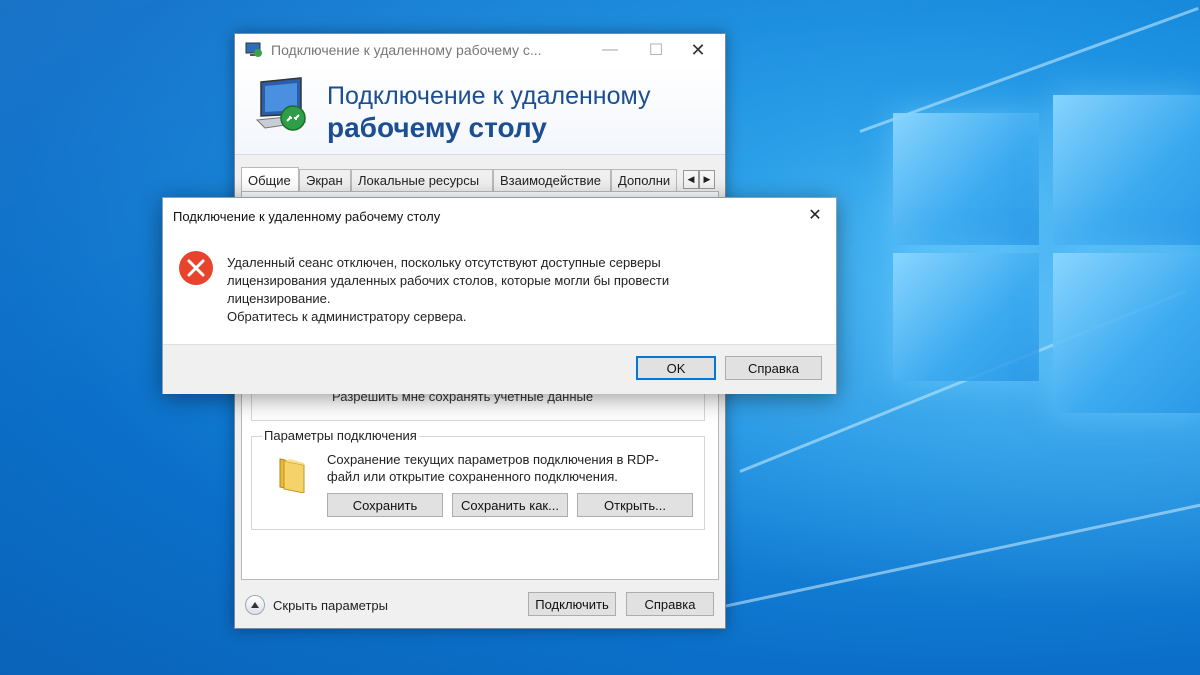 The image size is (1200, 675). Describe the element at coordinates (478, 405) in the screenshot. I see `logon-settings-group: Разрешить мне сохранять учетные данные` at that location.